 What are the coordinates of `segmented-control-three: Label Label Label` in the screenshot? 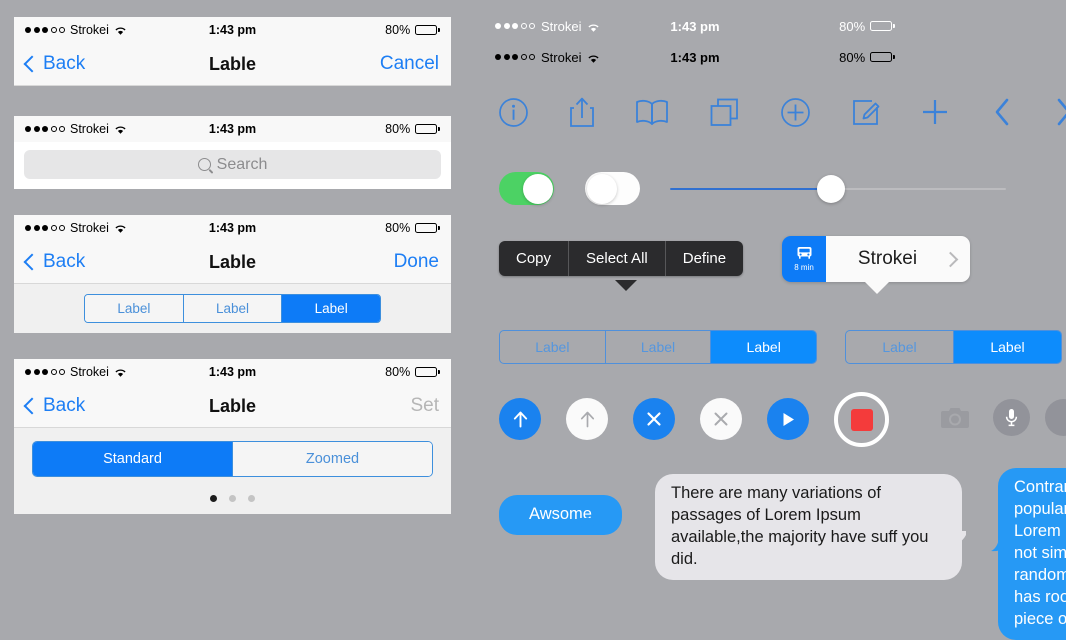 It's located at (658, 347).